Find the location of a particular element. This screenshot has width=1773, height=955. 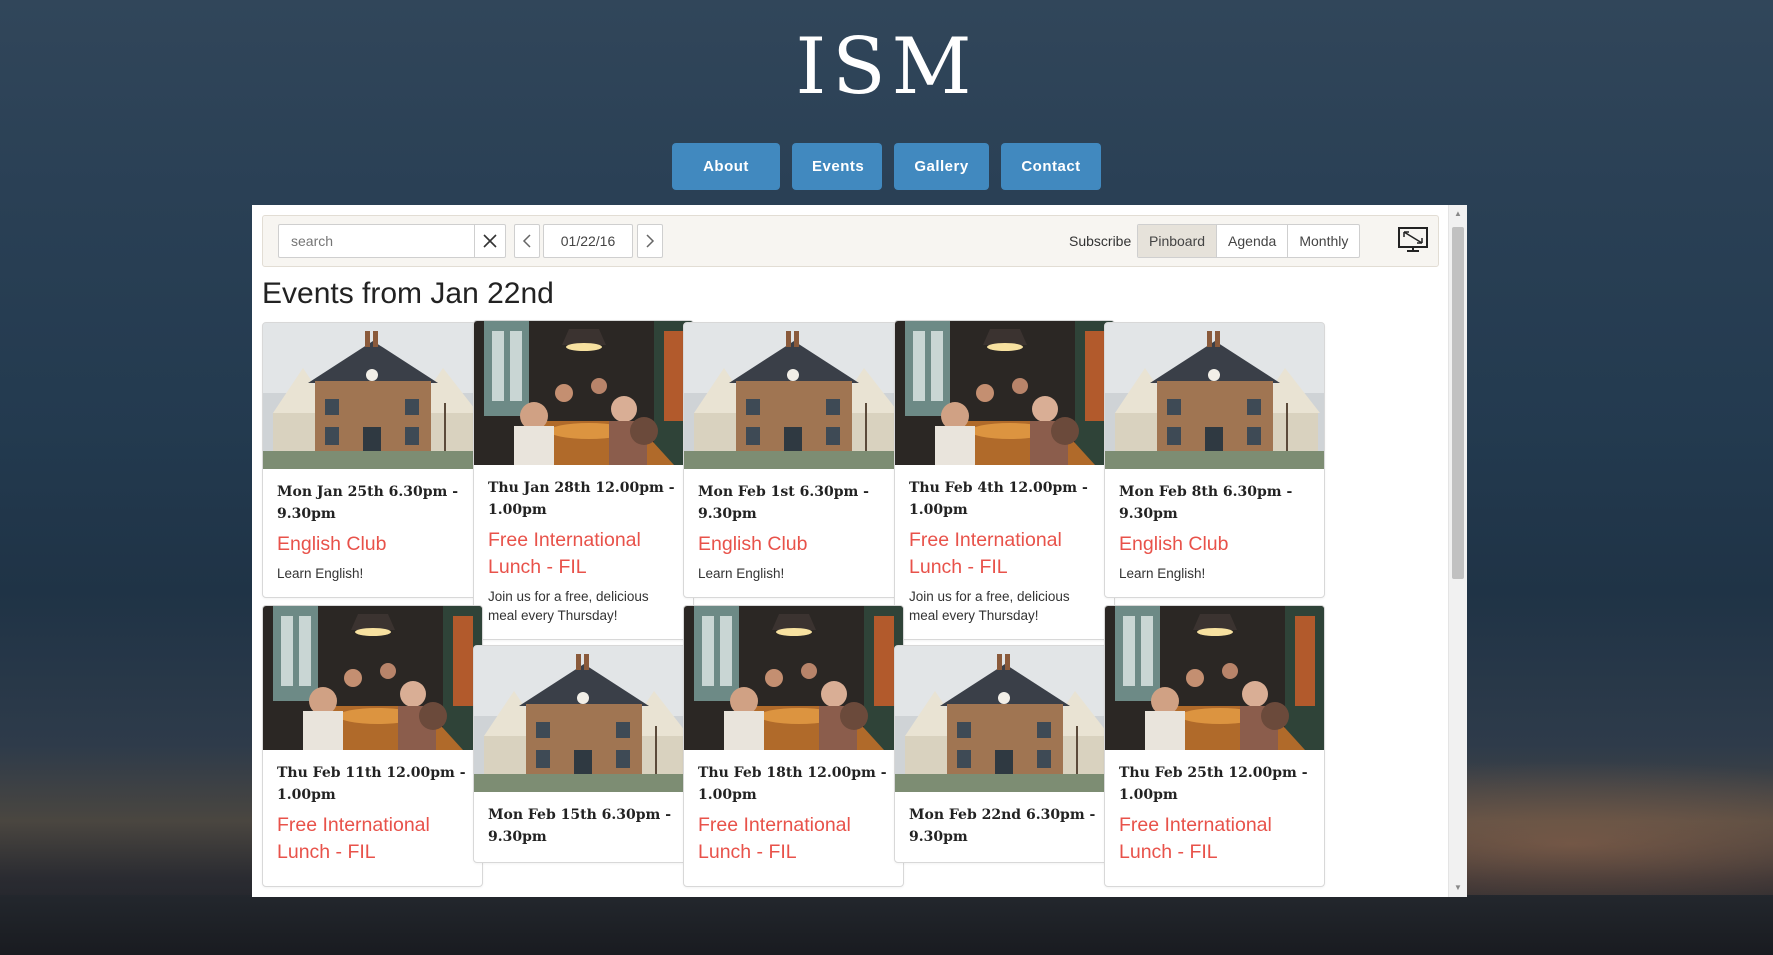

site-title: ISM is located at coordinates (886, 67).